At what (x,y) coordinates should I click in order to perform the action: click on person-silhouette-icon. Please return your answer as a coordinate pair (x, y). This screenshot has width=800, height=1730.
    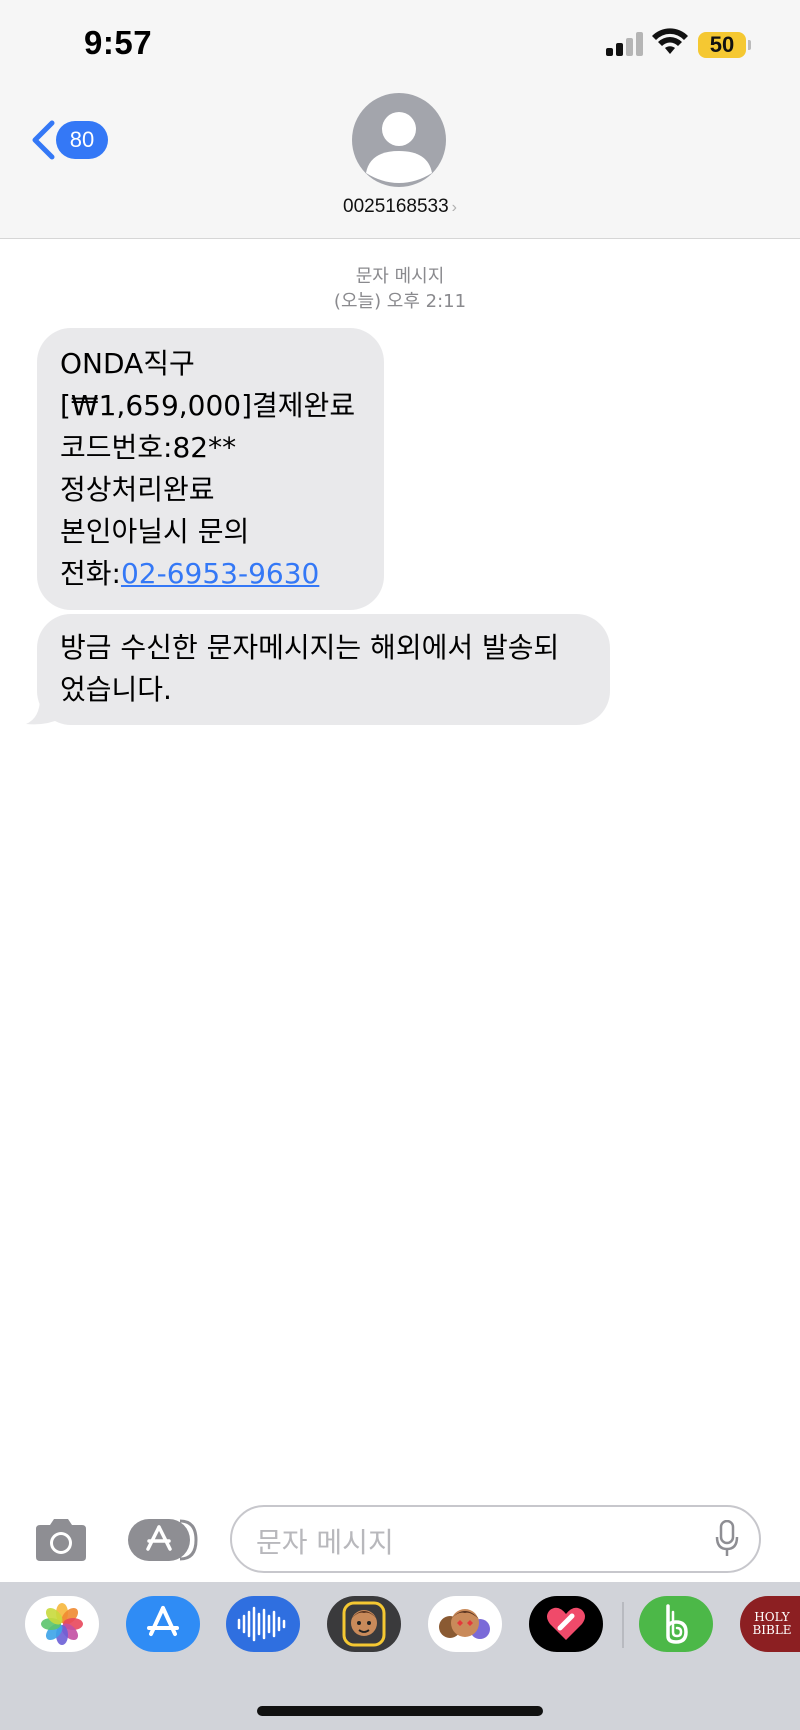
    Looking at the image, I should click on (399, 147).